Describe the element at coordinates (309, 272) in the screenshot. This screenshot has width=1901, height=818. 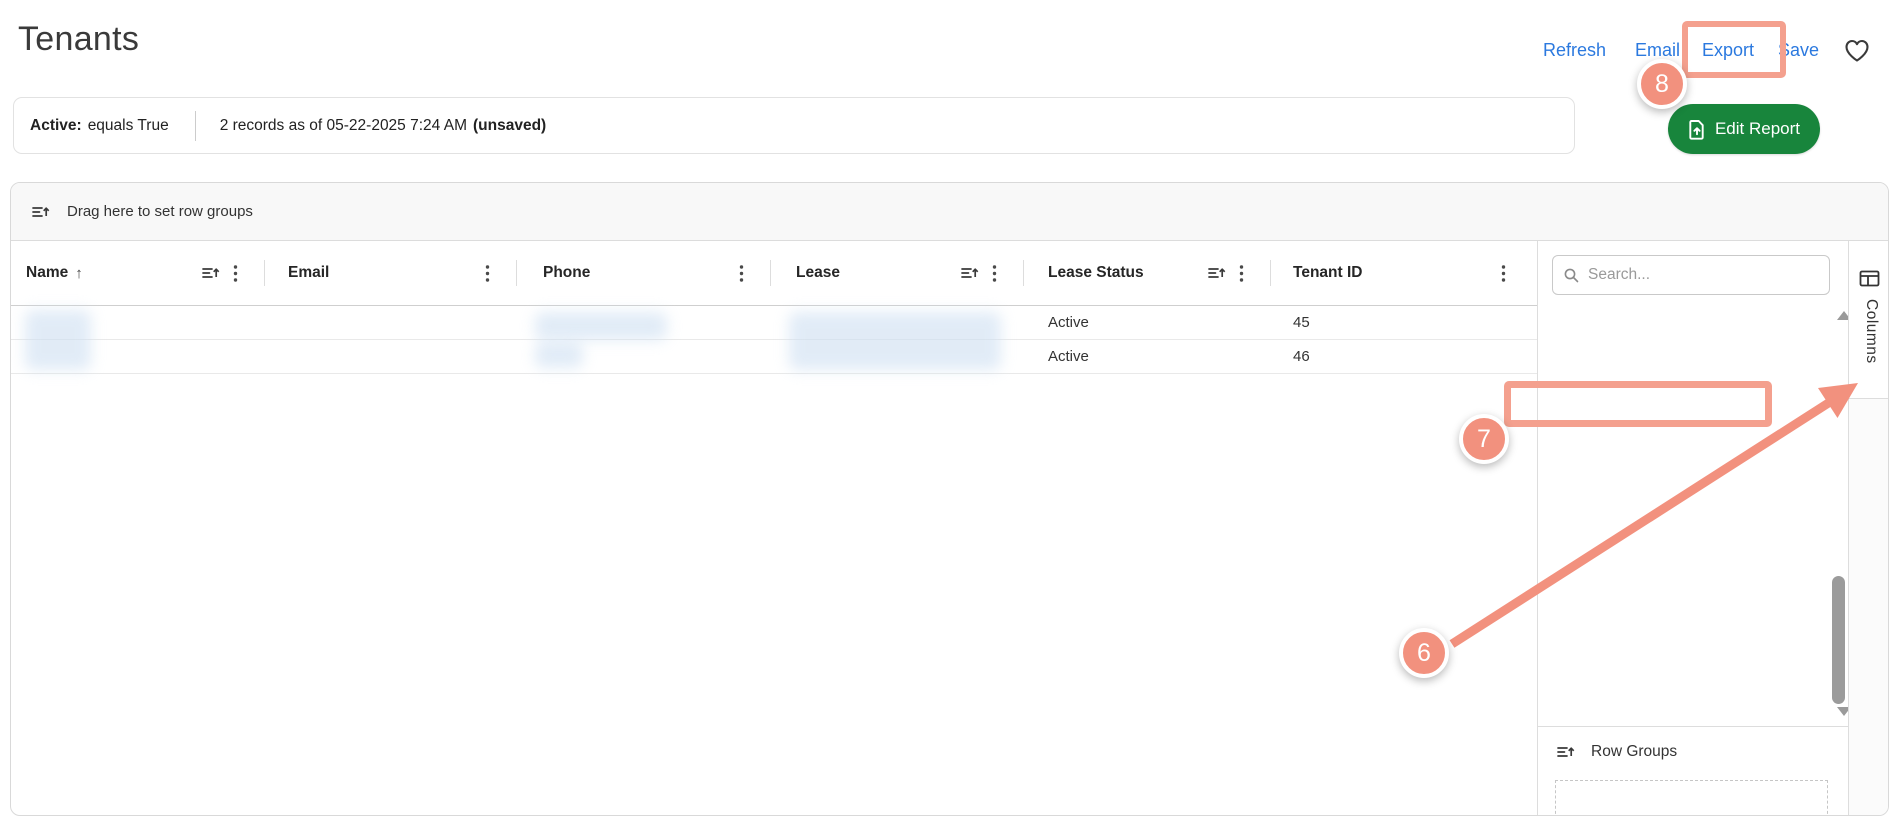
I see `column-label: Email` at that location.